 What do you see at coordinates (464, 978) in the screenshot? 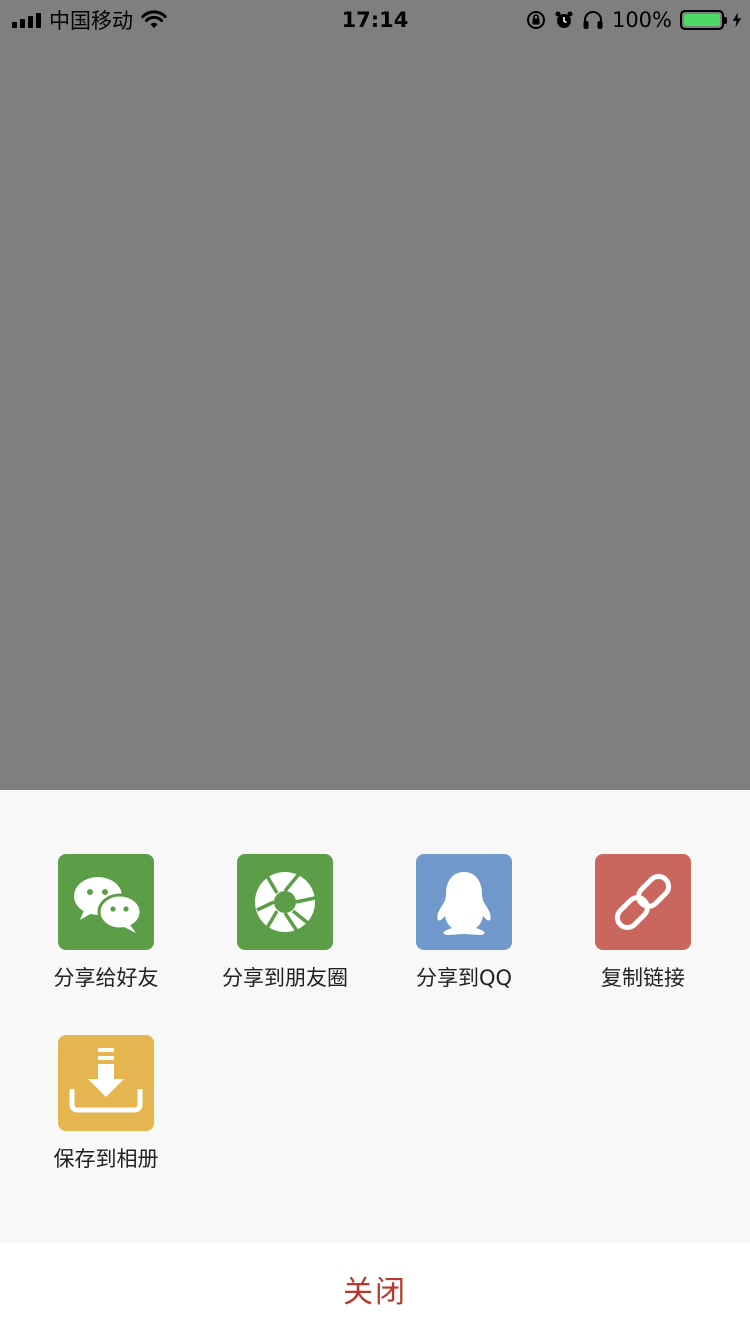
I see `share-item-label: 分享到QQ` at bounding box center [464, 978].